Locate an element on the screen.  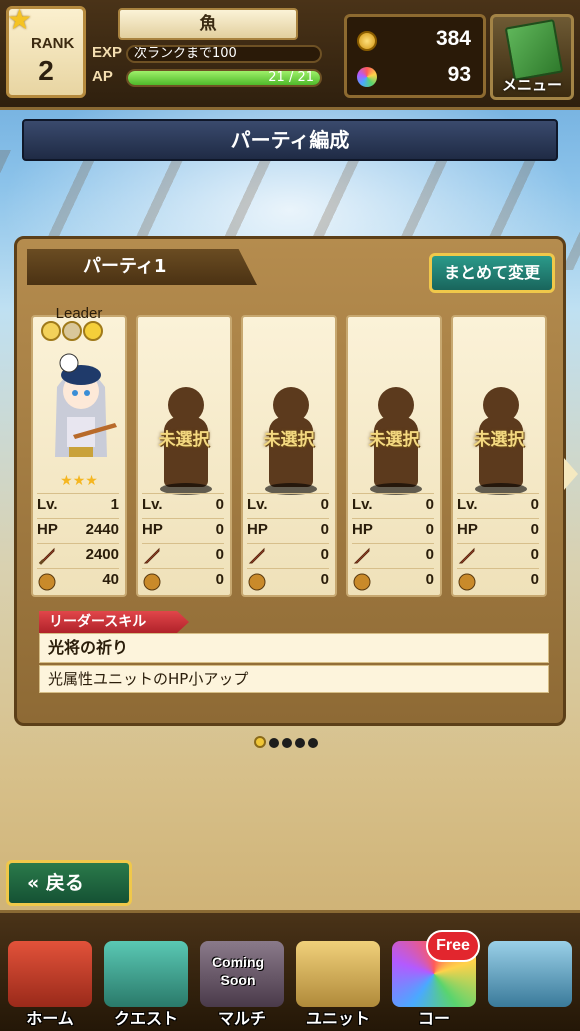
rainbow-moon-icon is located at coordinates (367, 77).